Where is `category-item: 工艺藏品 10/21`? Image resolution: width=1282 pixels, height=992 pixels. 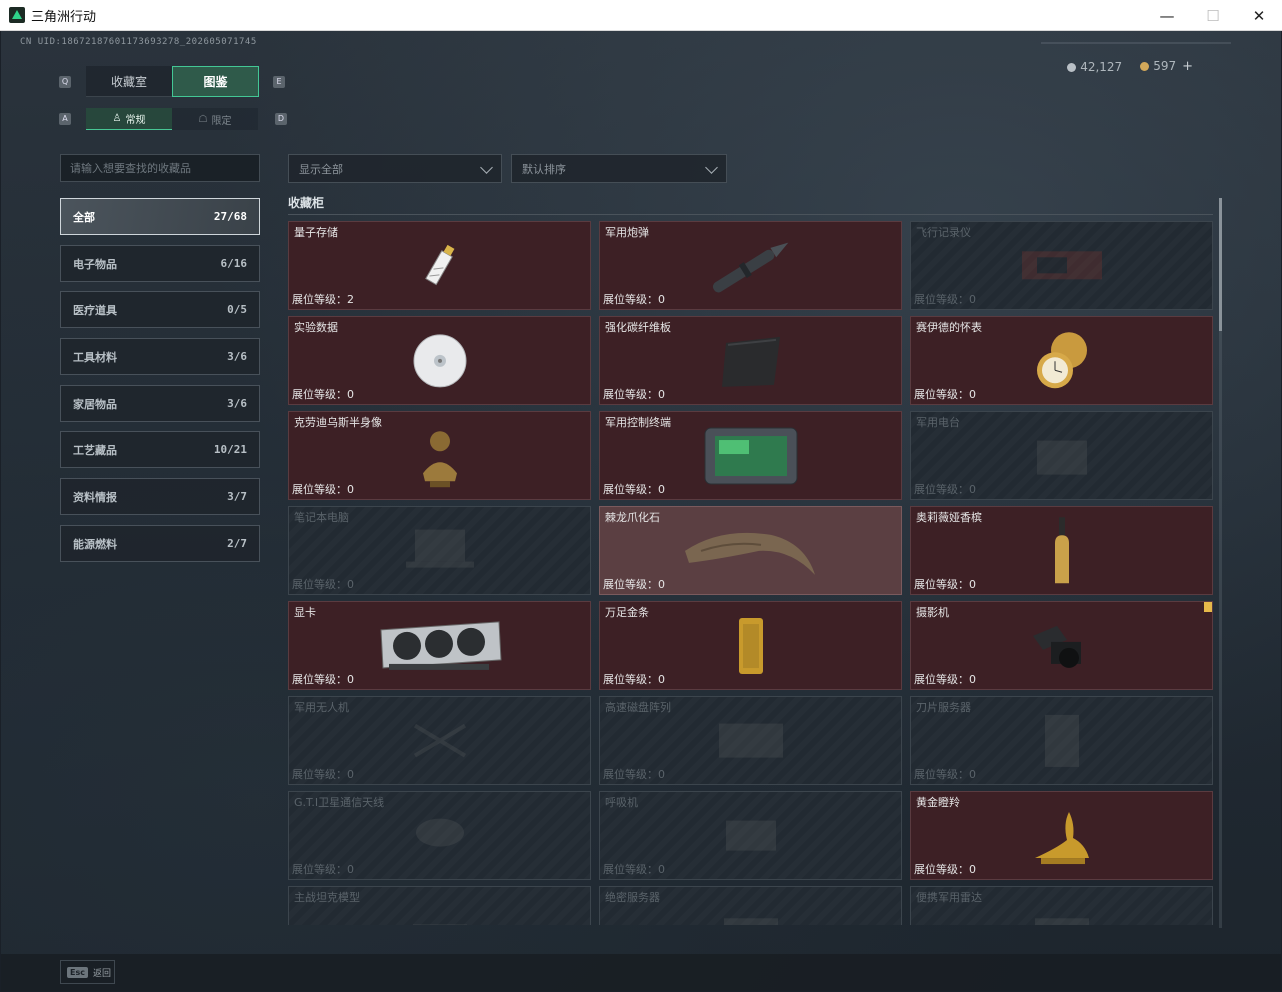
category-item: 工艺藏品 10/21 is located at coordinates (160, 449).